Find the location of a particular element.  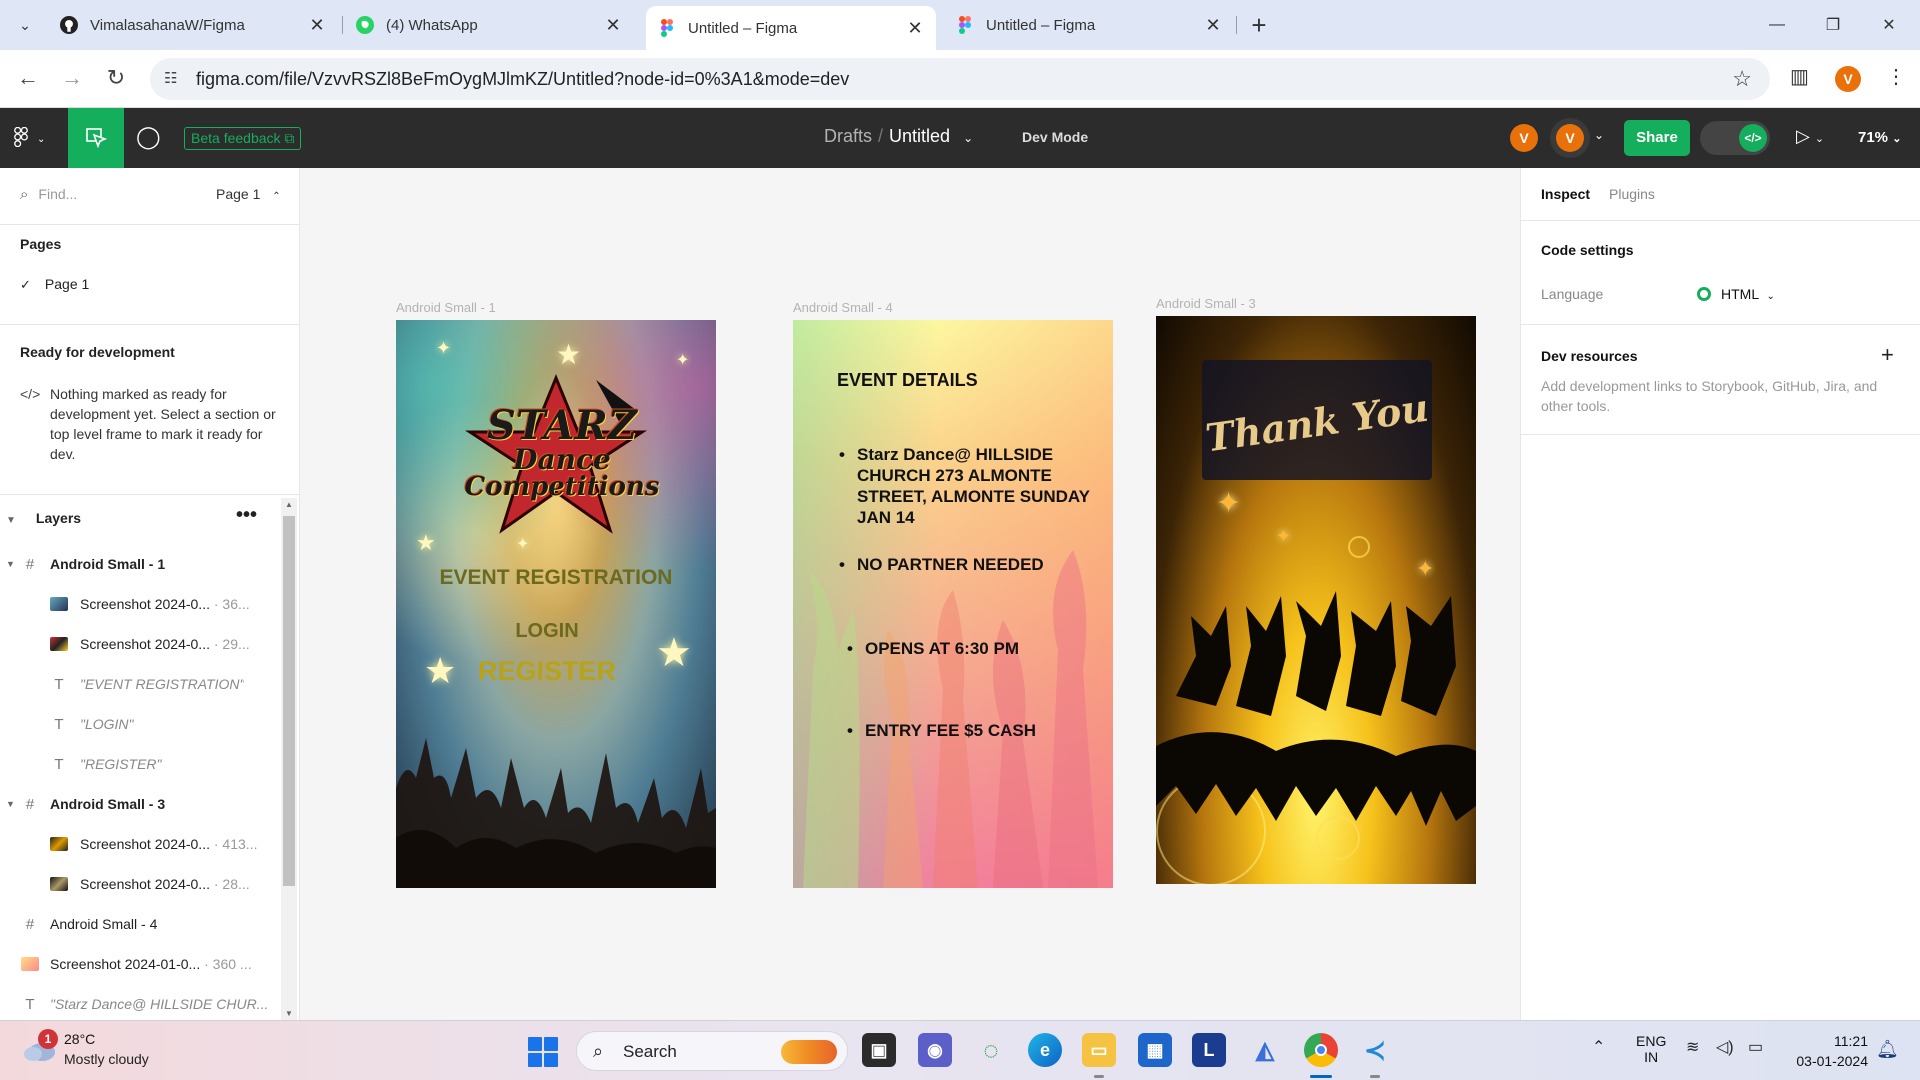

windows-start-icon is located at coordinates (543, 1052).